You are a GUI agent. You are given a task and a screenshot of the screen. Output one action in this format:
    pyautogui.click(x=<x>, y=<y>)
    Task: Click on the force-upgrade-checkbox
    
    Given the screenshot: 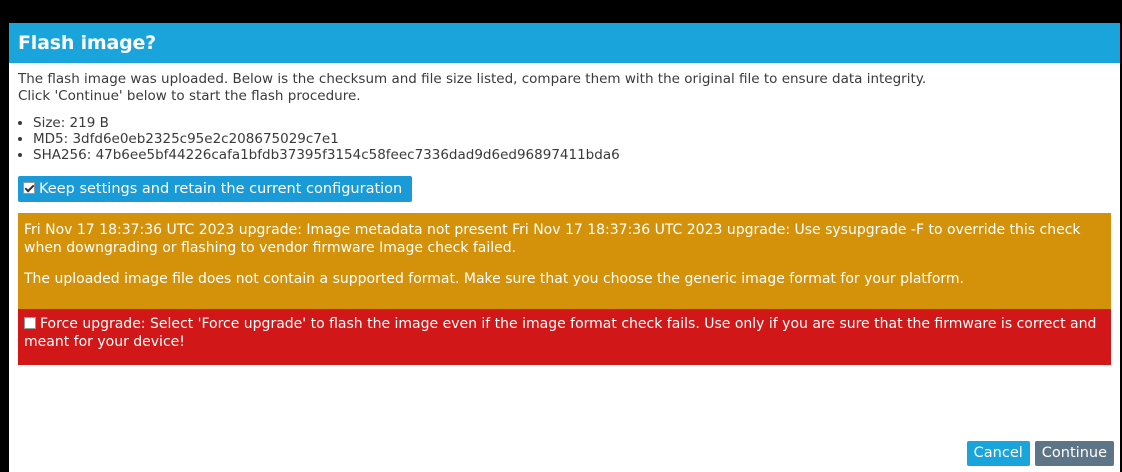 What is the action you would take?
    pyautogui.click(x=30, y=323)
    